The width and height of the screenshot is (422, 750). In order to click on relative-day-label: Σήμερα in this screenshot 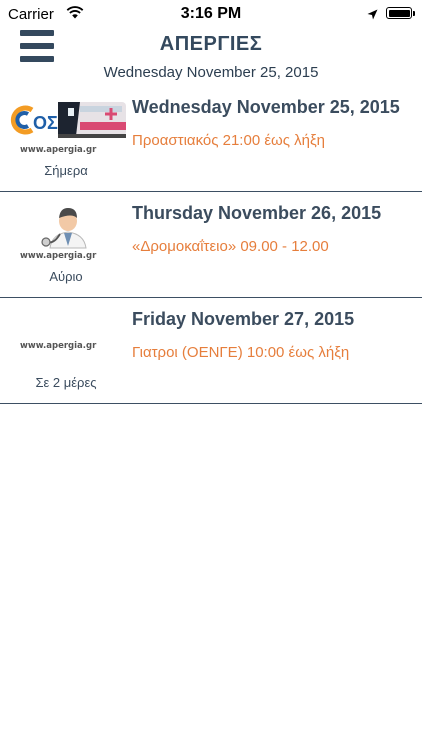, I will do `click(66, 170)`.